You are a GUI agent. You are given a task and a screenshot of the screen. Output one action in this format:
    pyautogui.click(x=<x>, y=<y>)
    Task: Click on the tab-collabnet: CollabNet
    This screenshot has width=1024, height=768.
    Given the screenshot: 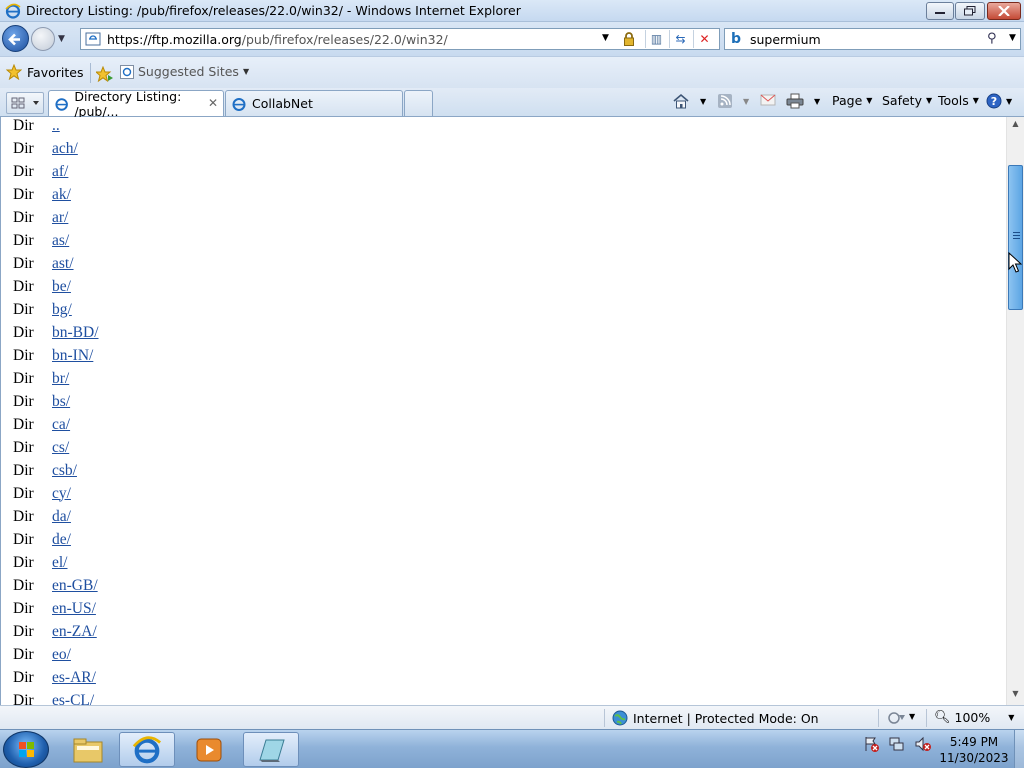 What is the action you would take?
    pyautogui.click(x=314, y=103)
    